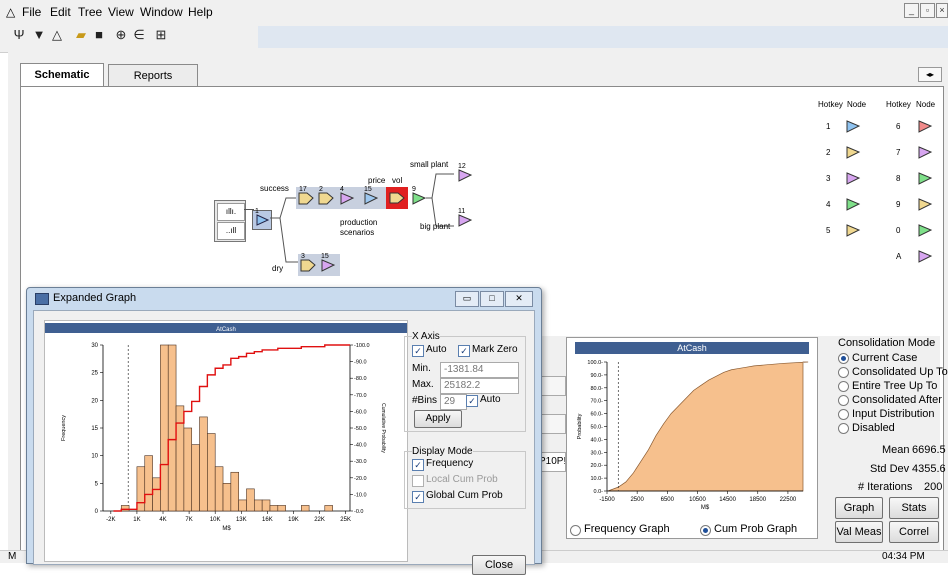  Describe the element at coordinates (438, 419) in the screenshot. I see `apply-button: Apply` at that location.